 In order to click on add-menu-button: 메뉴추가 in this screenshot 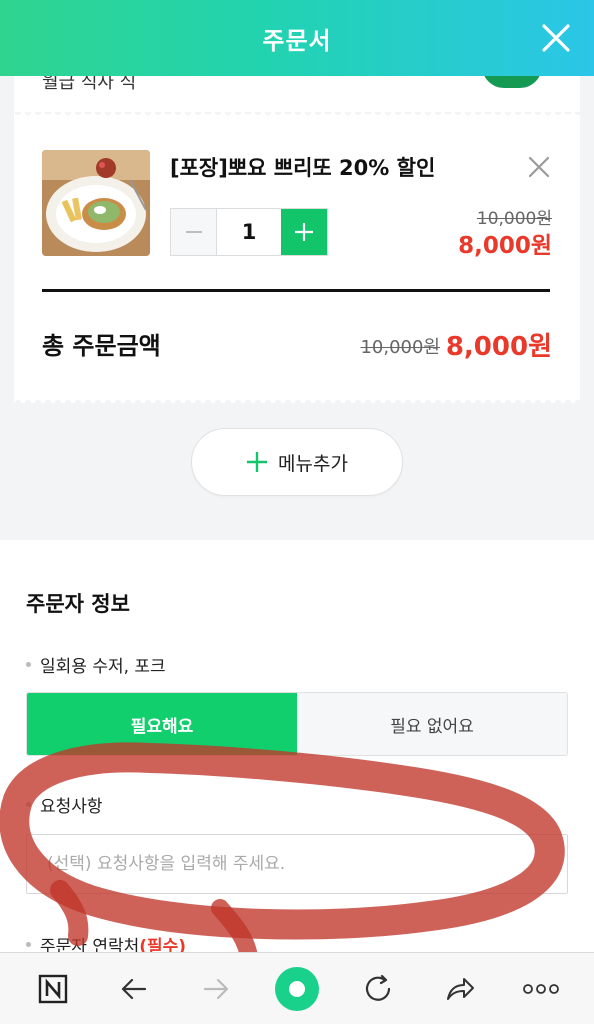, I will do `click(297, 462)`.